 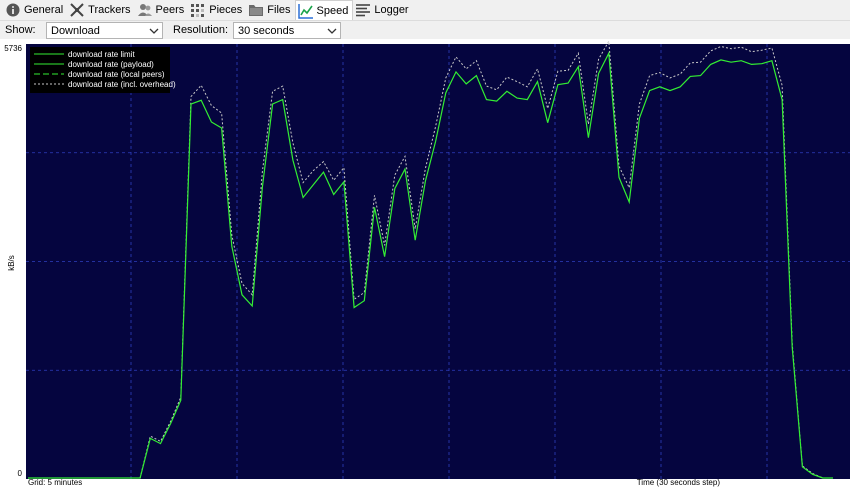 I want to click on pieces-icon, so click(x=198, y=10).